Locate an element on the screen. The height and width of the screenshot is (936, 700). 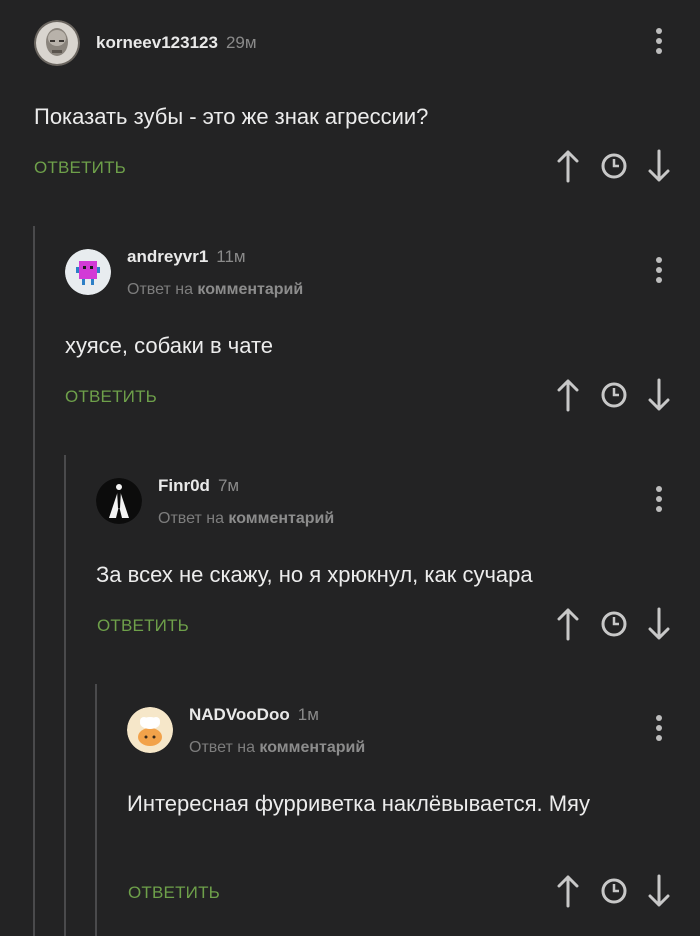
comment-text: Показать зубы - это же знак агрессии? is located at coordinates (231, 116).